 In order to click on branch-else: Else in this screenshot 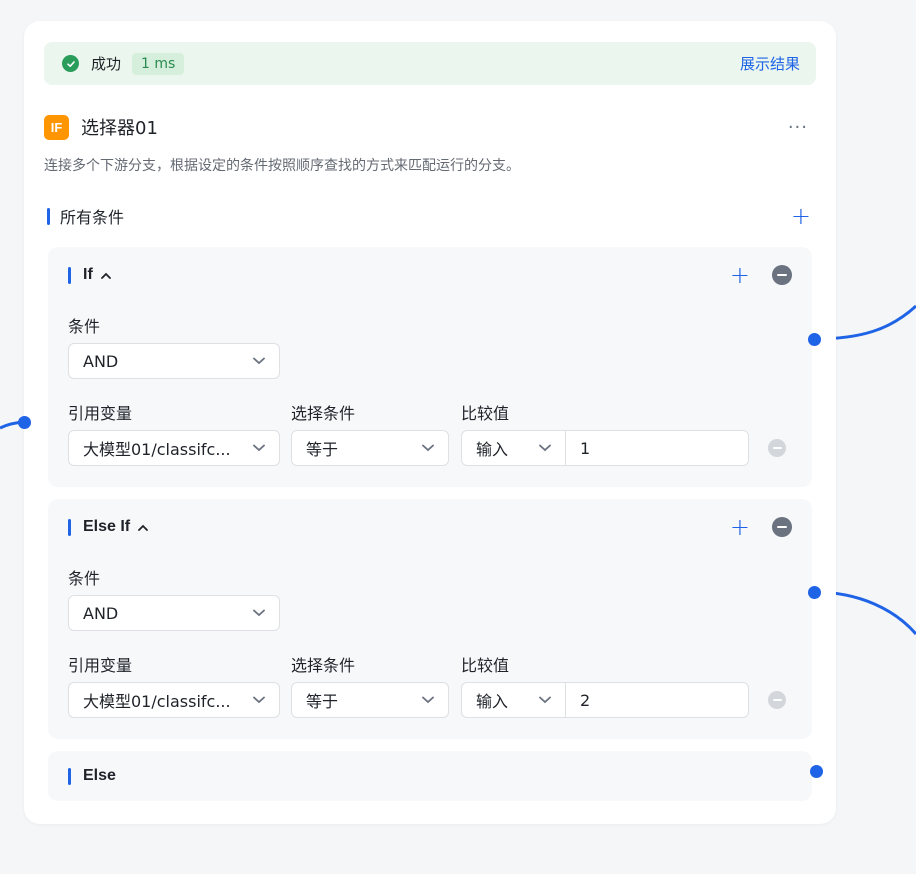, I will do `click(430, 776)`.